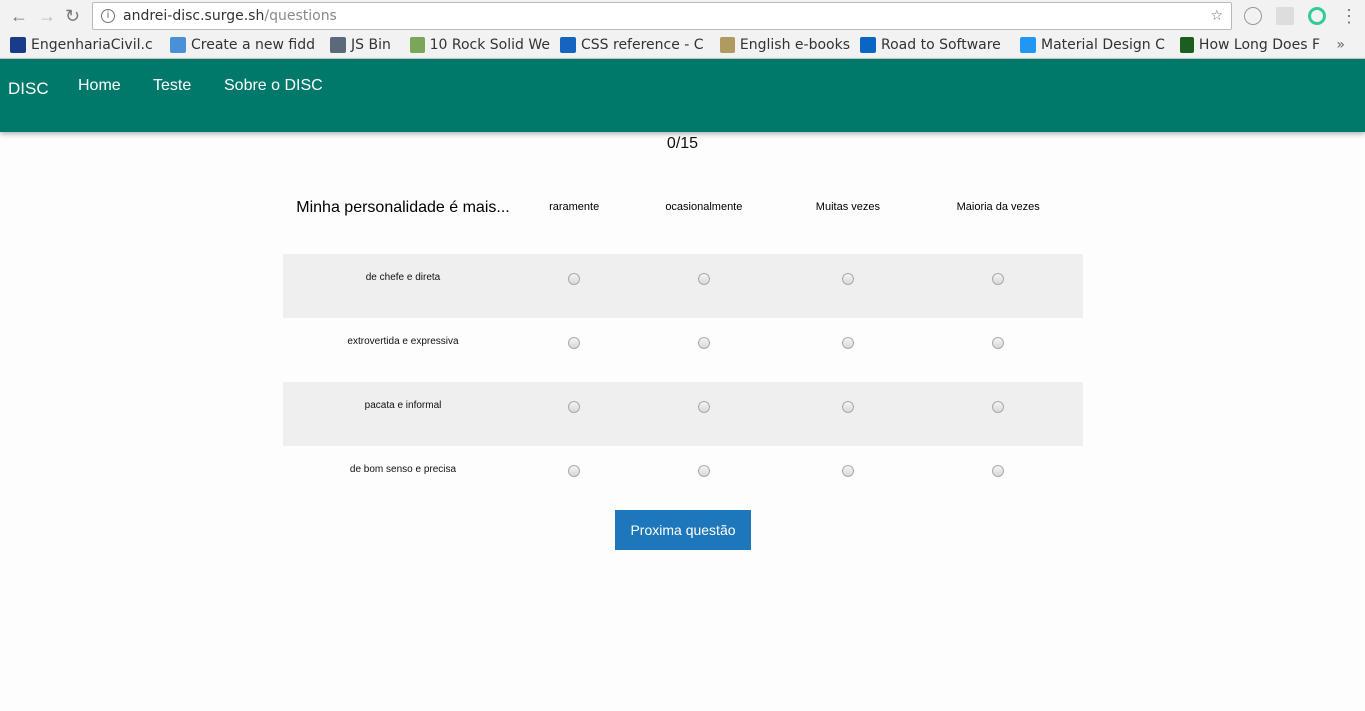  Describe the element at coordinates (1259, 45) in the screenshot. I see `bookmark-label: How Long Does F` at that location.